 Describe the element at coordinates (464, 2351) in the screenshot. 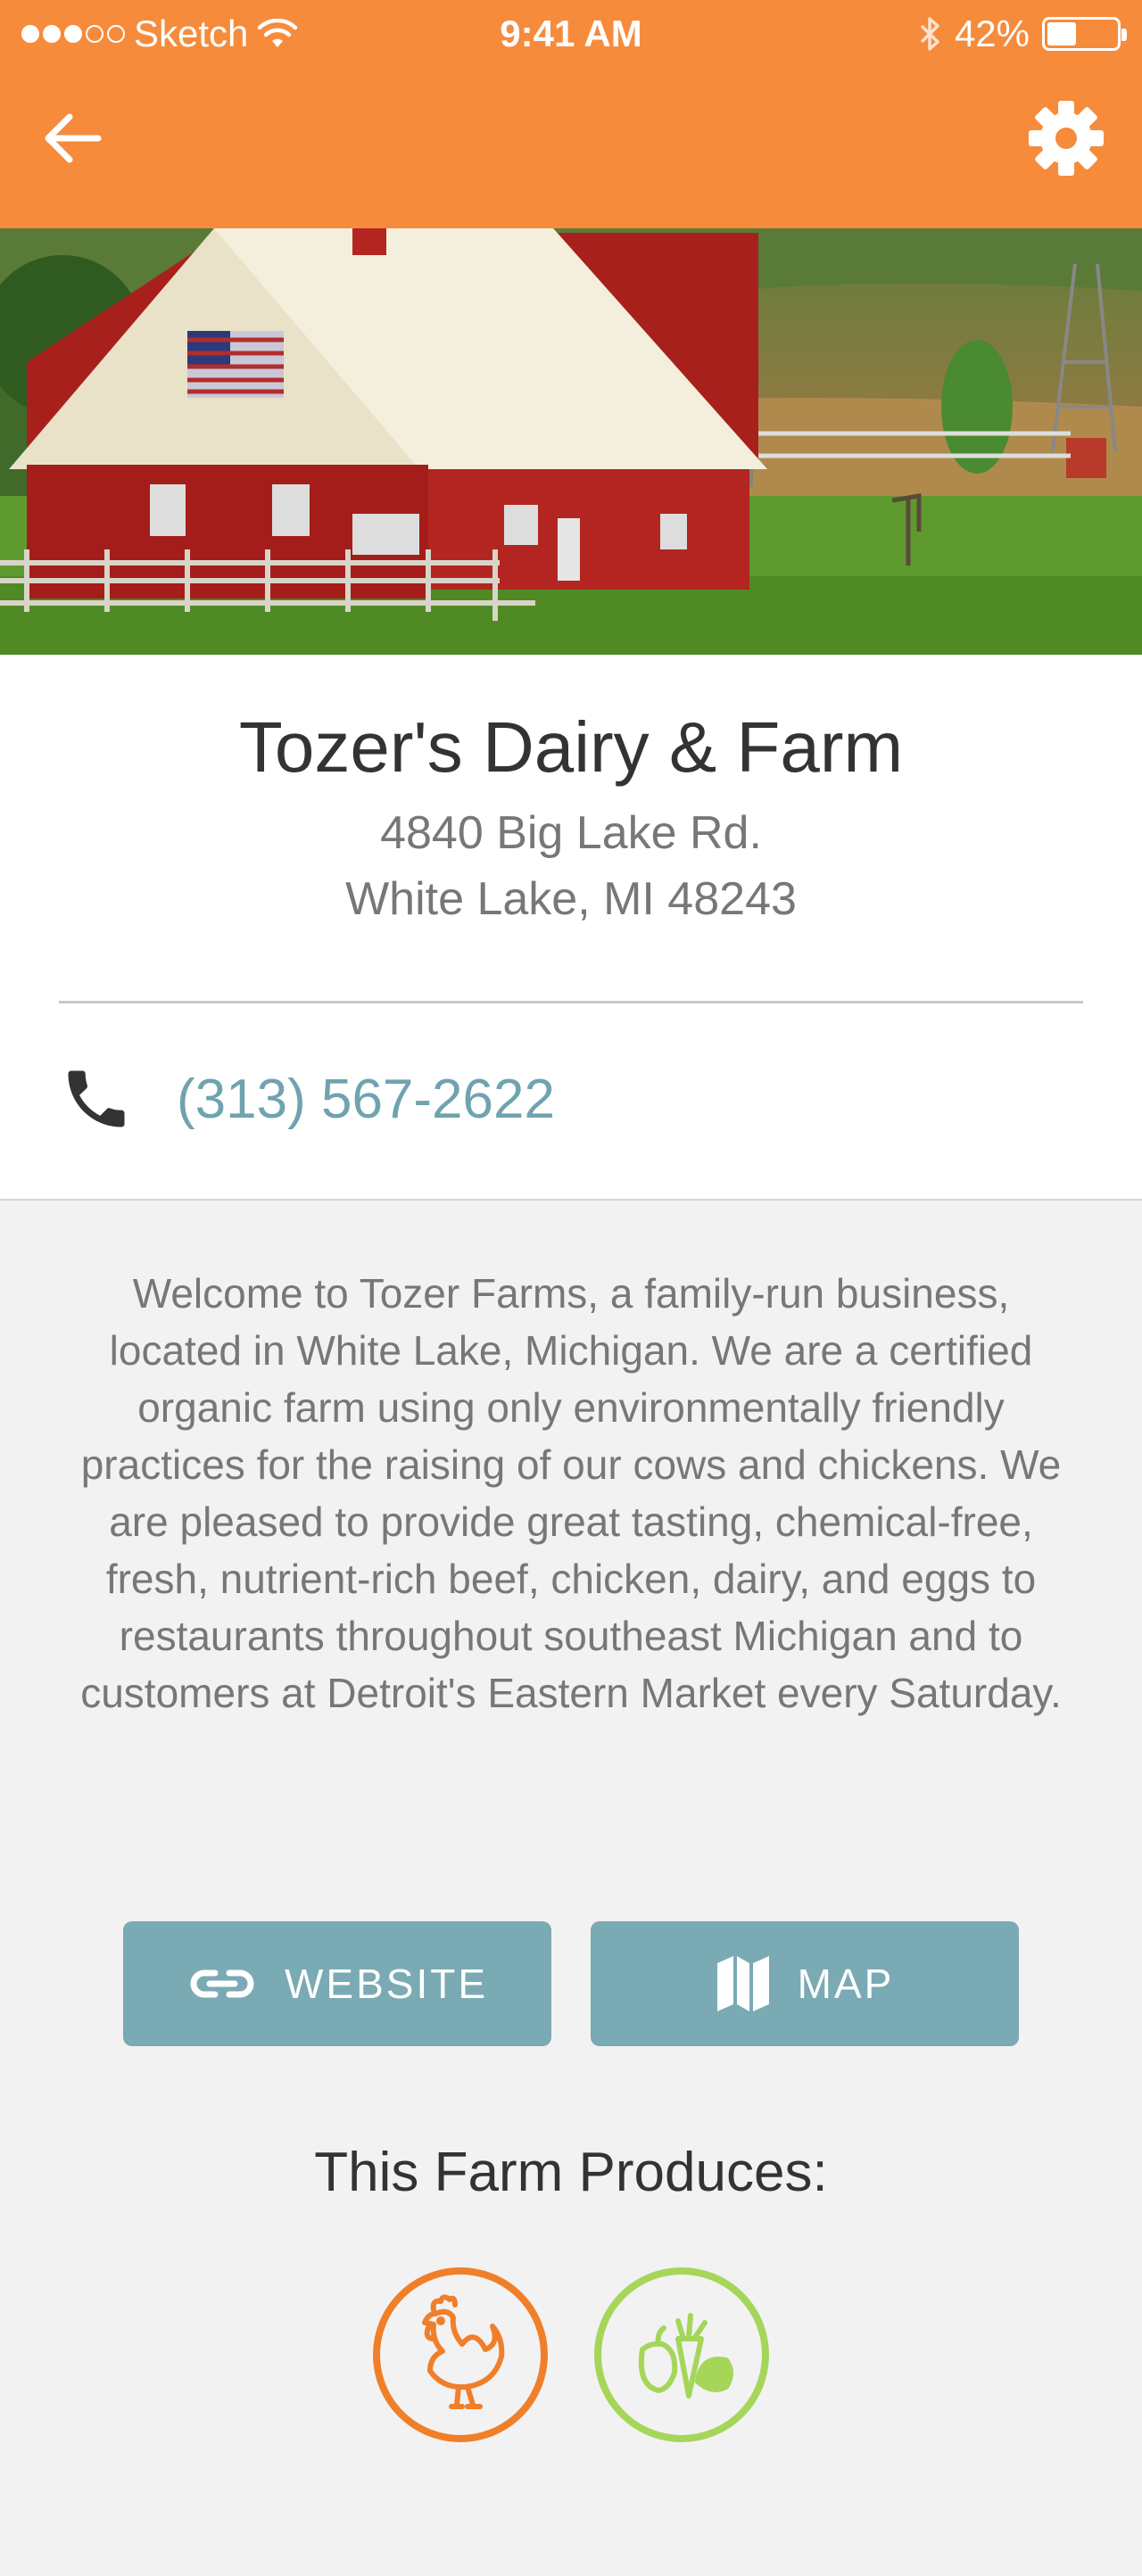

I see `chicken-icon` at that location.